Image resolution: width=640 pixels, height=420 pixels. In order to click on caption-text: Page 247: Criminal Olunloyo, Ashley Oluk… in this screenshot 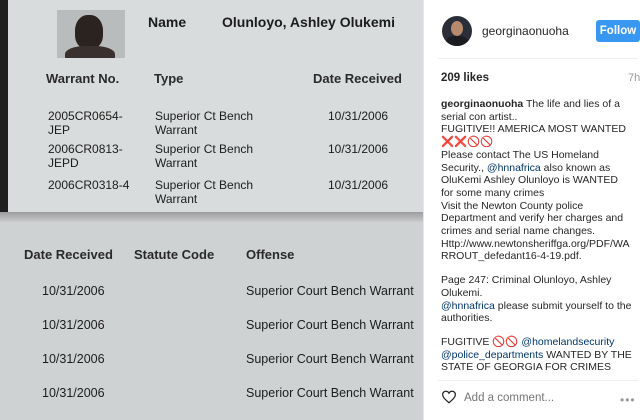, I will do `click(526, 286)`.